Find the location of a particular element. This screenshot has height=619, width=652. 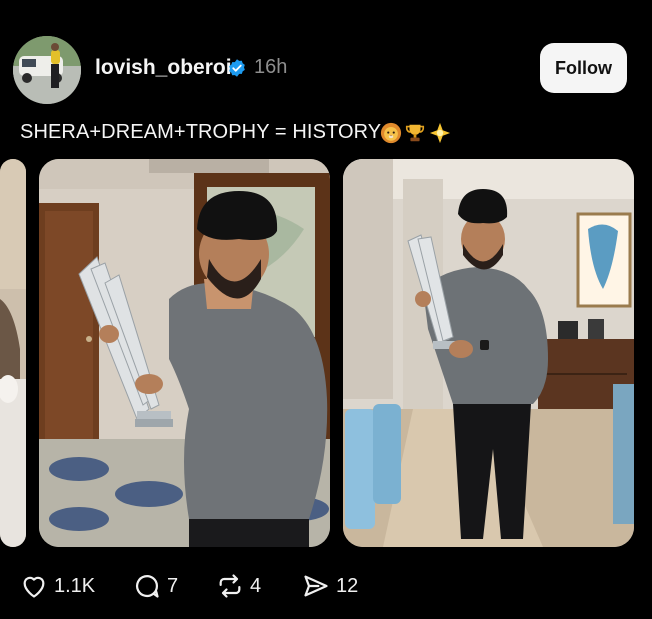

follow-button: Follow is located at coordinates (583, 68).